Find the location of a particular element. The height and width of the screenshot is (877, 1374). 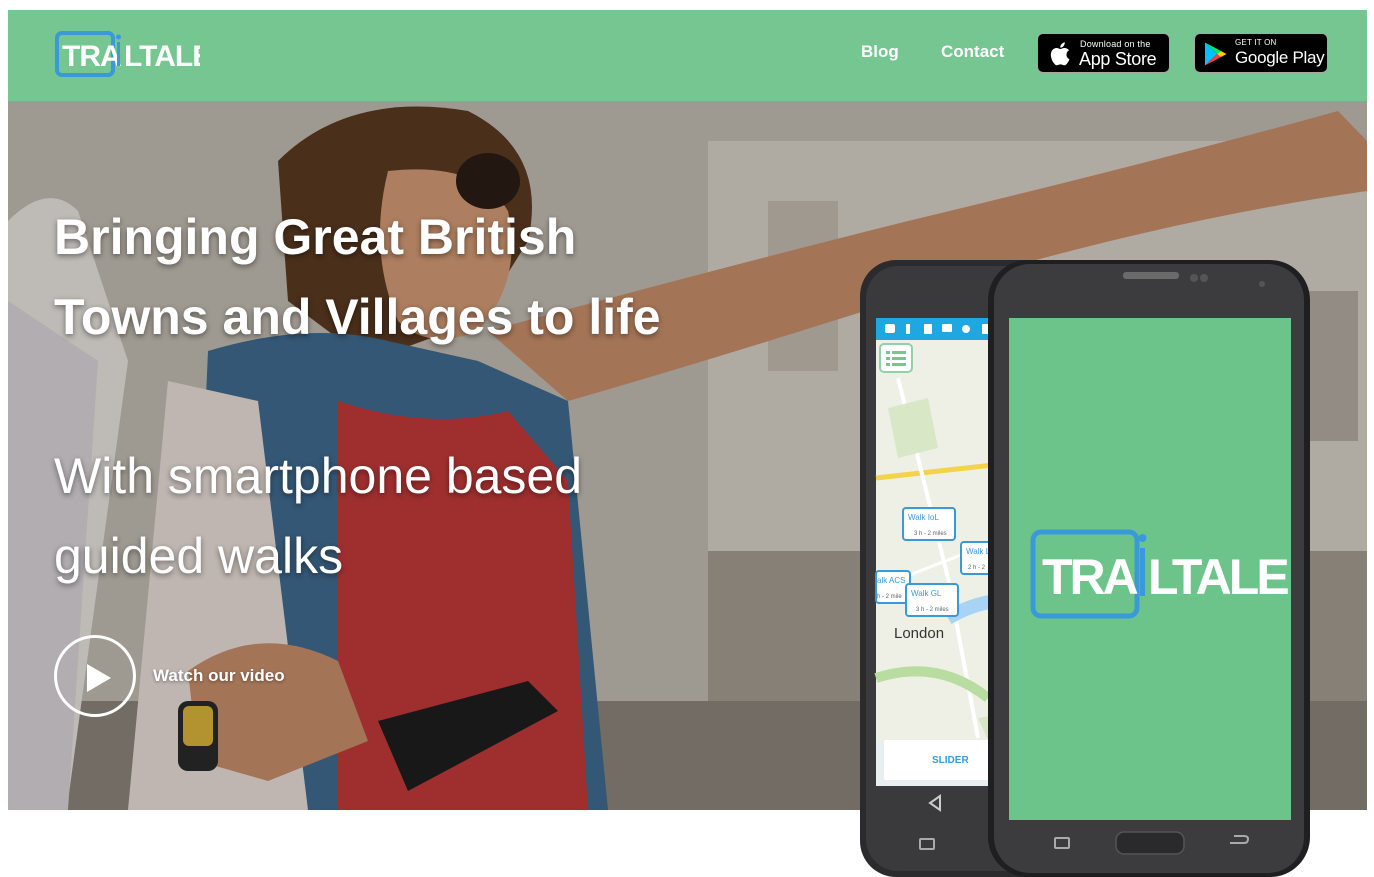

walk-pin-label: Walk IoL is located at coordinates (923, 517).